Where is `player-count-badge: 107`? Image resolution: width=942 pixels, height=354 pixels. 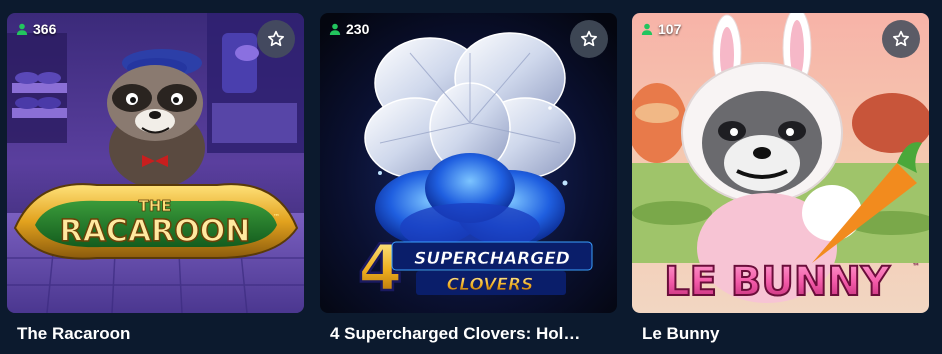
player-count-badge: 107 is located at coordinates (661, 29).